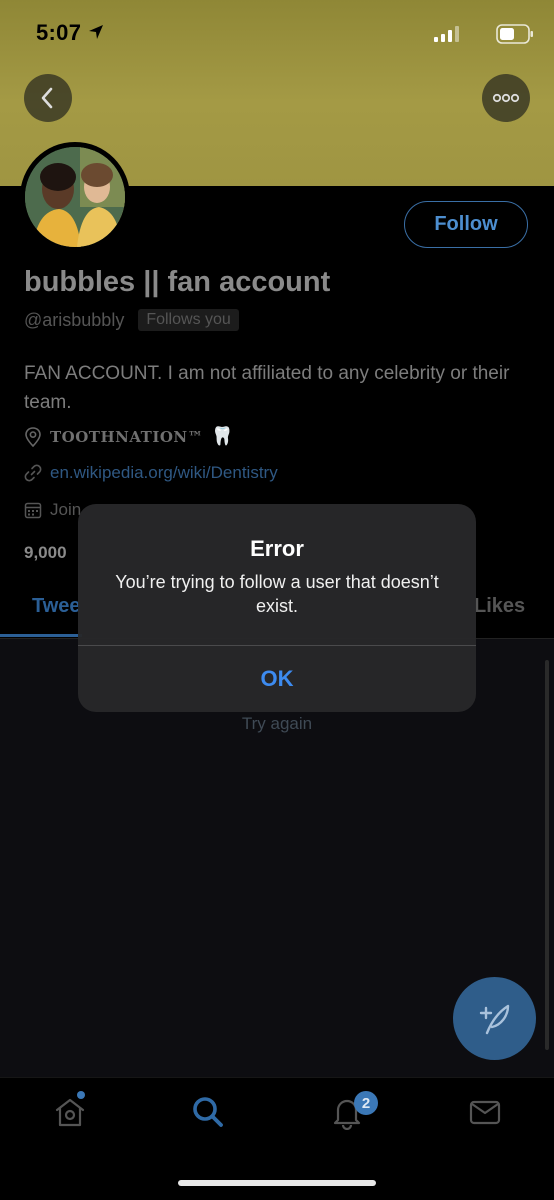  What do you see at coordinates (33, 510) in the screenshot?
I see `calendar-icon` at bounding box center [33, 510].